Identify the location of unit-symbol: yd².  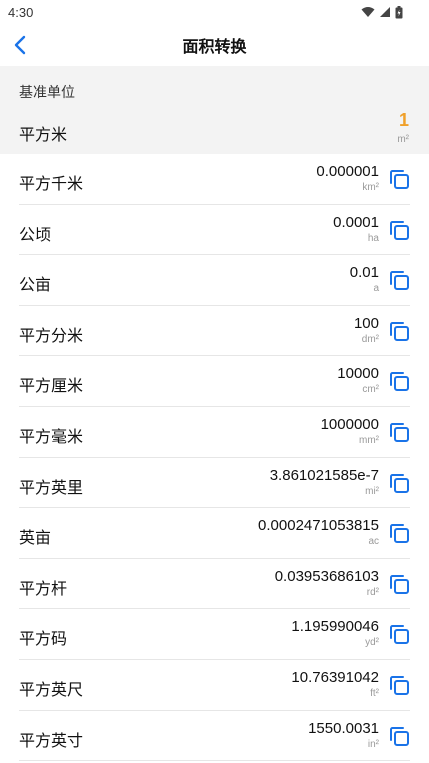
(372, 643).